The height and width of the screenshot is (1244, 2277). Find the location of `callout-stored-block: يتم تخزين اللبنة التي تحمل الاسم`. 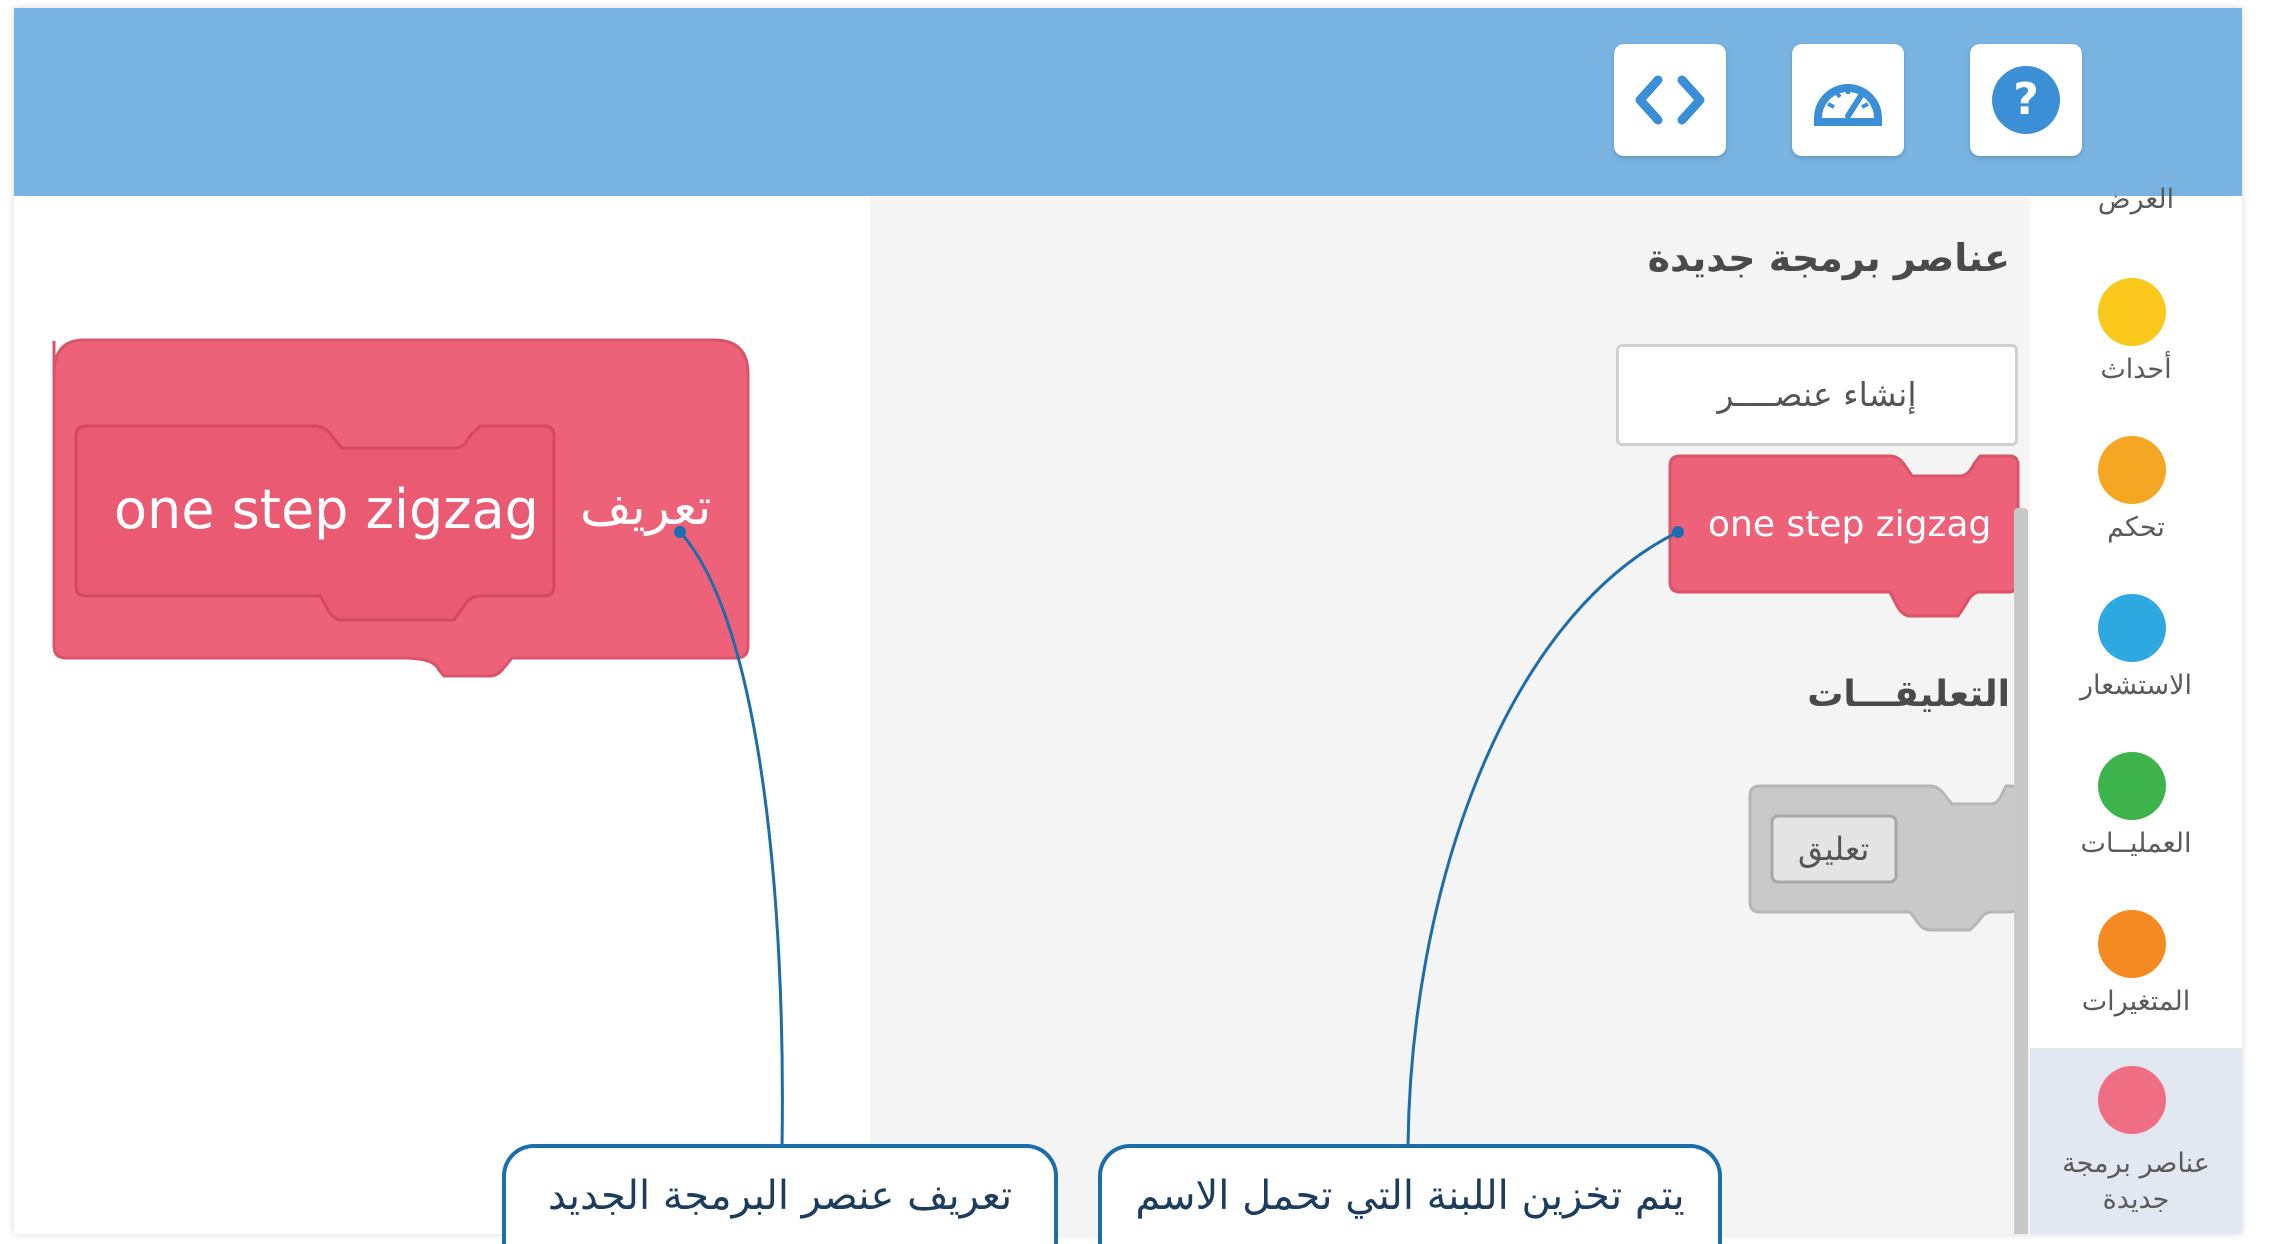

callout-stored-block: يتم تخزين اللبنة التي تحمل الاسم is located at coordinates (1410, 1194).